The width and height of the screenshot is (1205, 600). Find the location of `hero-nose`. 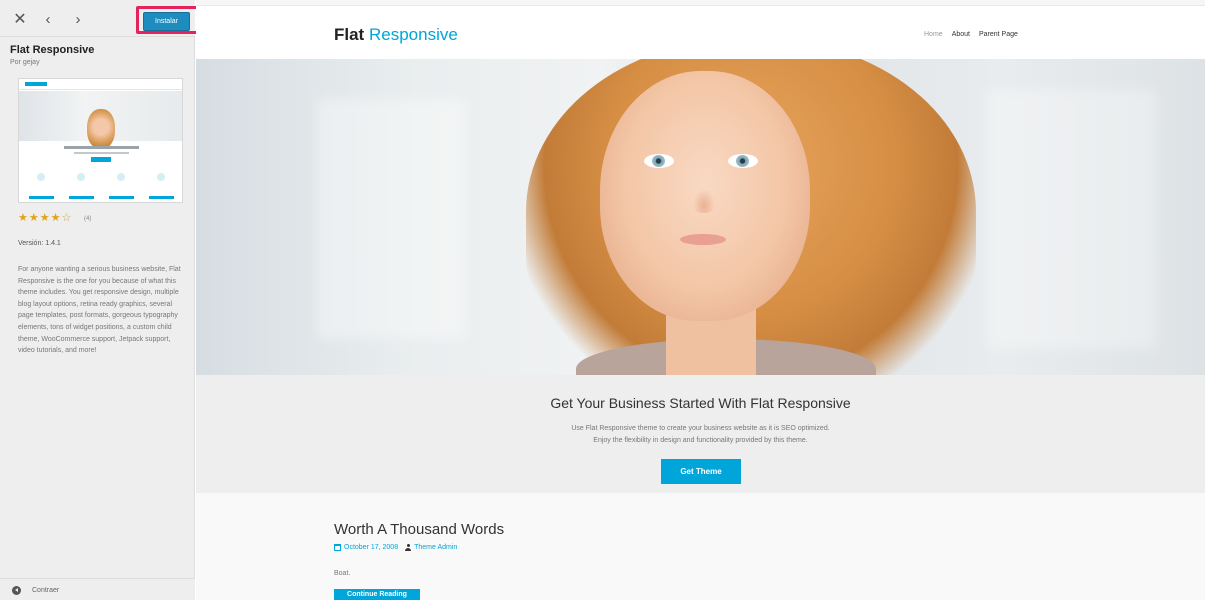

hero-nose is located at coordinates (704, 201).